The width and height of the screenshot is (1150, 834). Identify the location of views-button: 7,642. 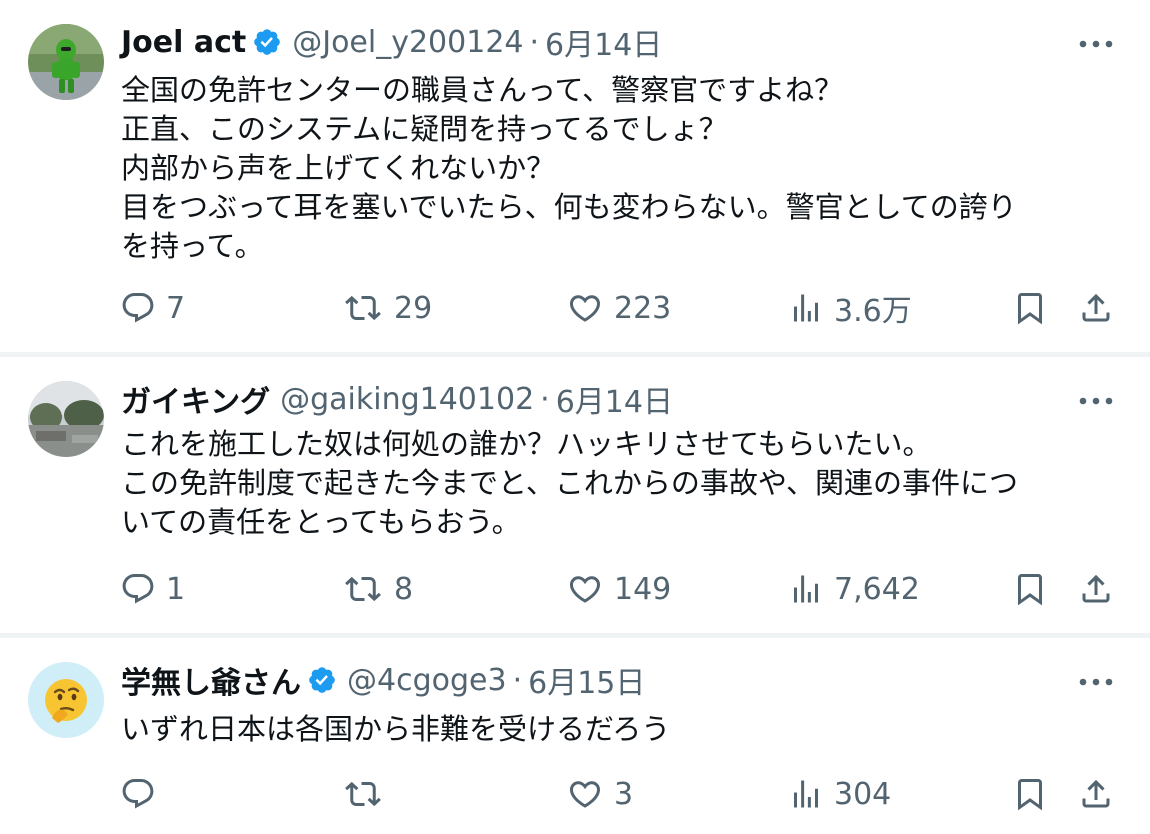
(854, 589).